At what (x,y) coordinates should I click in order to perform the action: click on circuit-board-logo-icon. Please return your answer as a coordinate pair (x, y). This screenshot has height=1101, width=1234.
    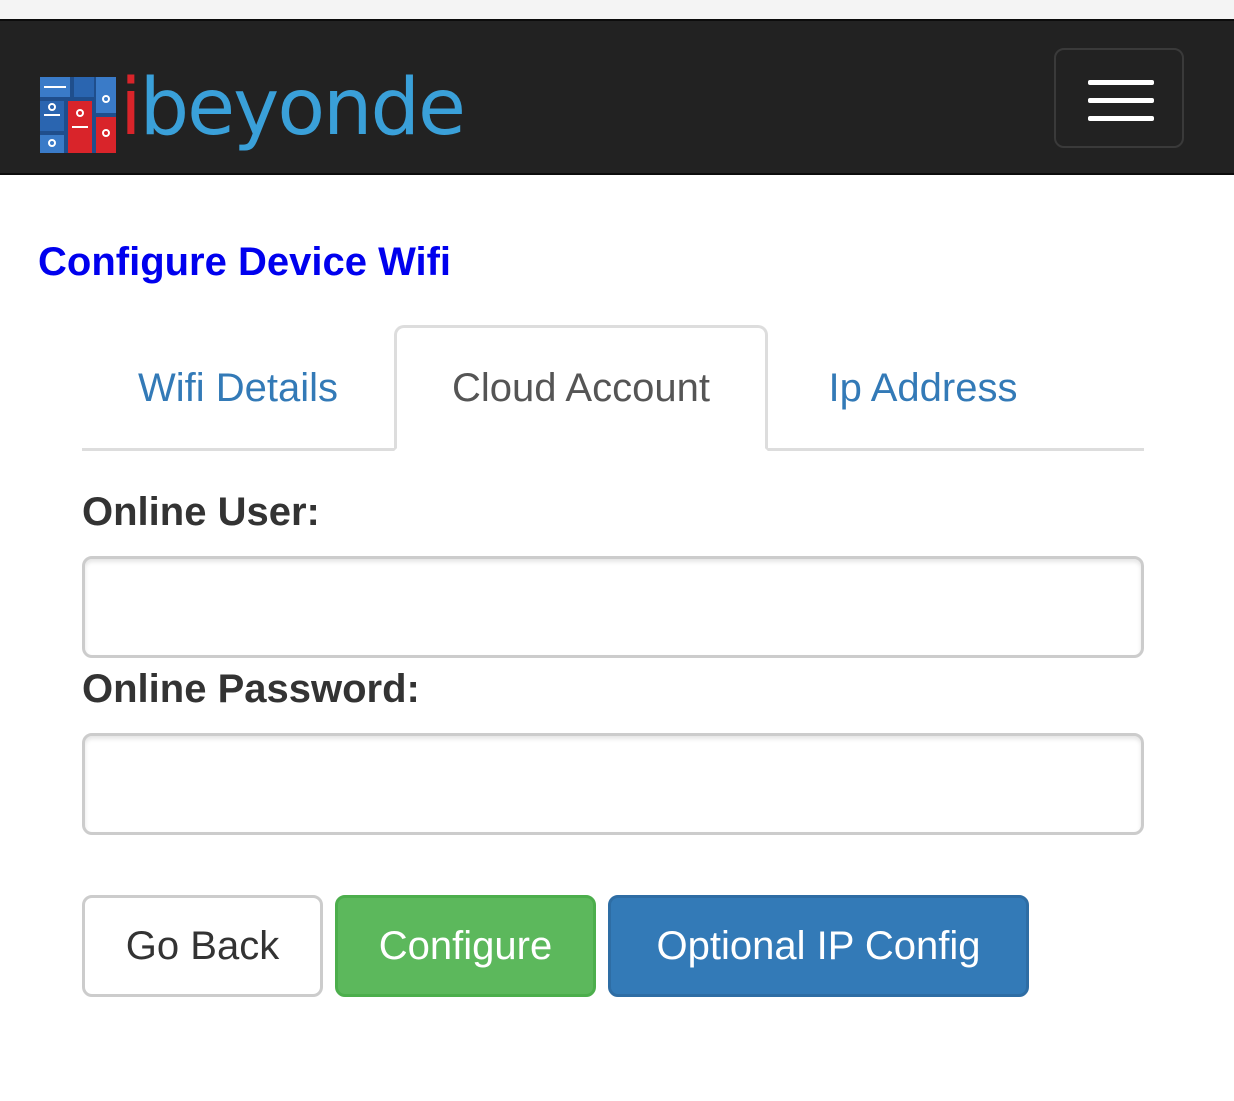
    Looking at the image, I should click on (78, 115).